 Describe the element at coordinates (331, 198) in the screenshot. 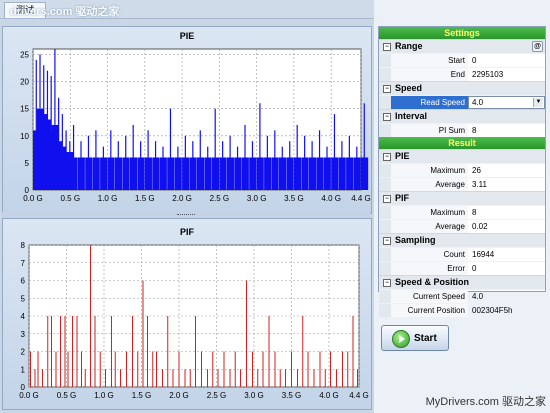

I see `pie-x-tick-label: 4.0 G` at that location.